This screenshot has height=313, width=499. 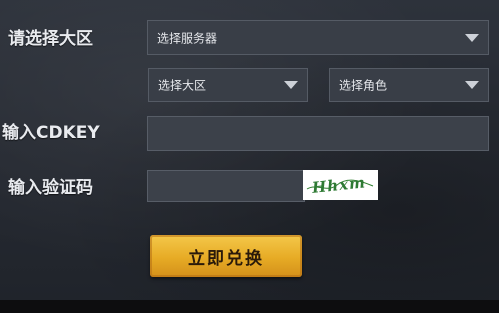 I want to click on redeem-button-label: 立即兑换, so click(x=226, y=258).